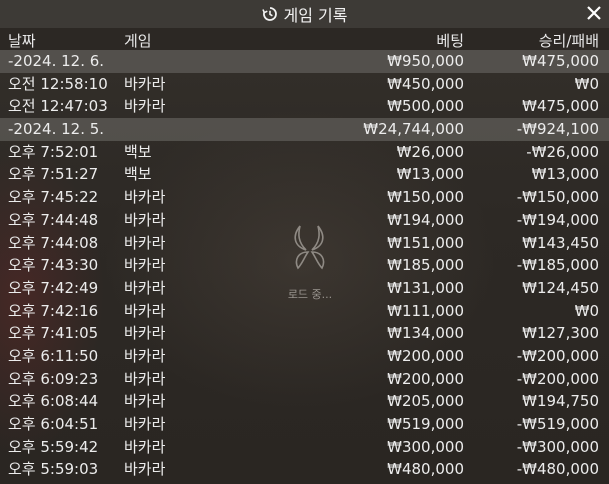 The width and height of the screenshot is (609, 484). I want to click on header-date: 날짜, so click(22, 41).